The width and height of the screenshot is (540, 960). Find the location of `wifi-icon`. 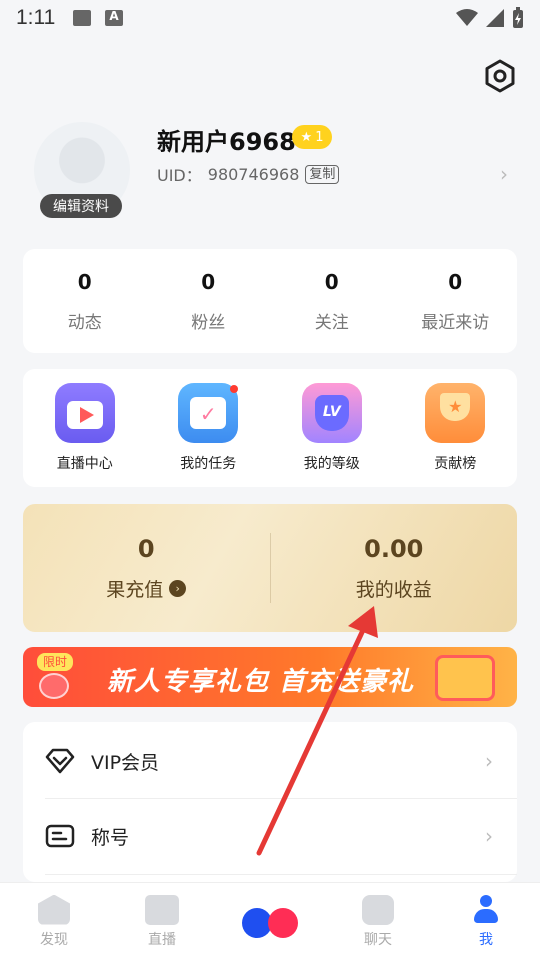

wifi-icon is located at coordinates (467, 17).